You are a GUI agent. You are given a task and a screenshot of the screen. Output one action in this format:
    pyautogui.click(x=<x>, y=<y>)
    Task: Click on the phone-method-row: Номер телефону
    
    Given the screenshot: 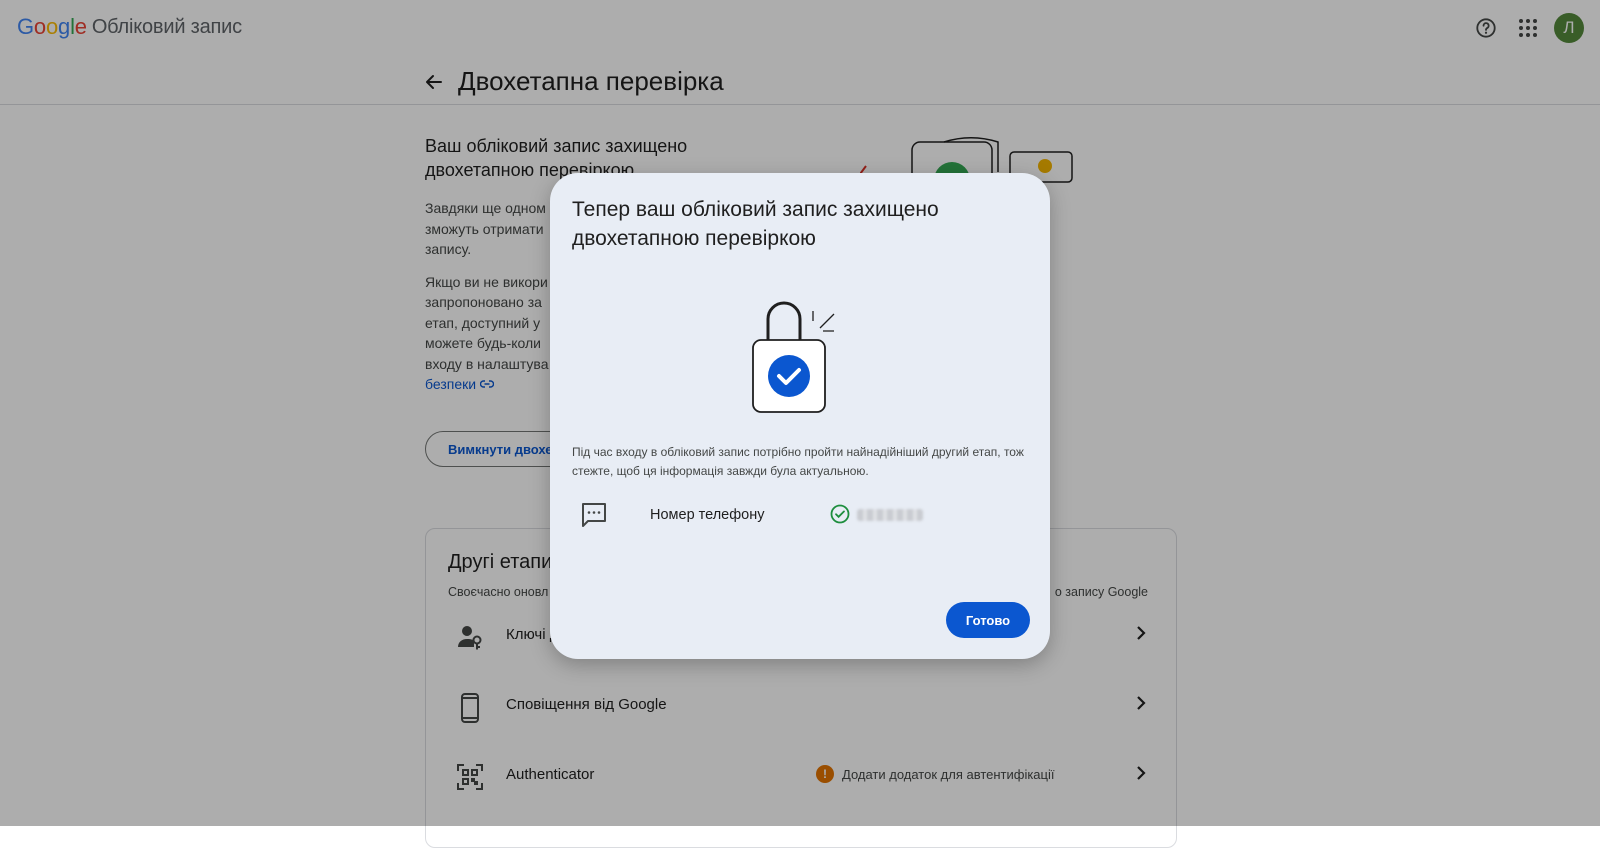 What is the action you would take?
    pyautogui.click(x=802, y=517)
    